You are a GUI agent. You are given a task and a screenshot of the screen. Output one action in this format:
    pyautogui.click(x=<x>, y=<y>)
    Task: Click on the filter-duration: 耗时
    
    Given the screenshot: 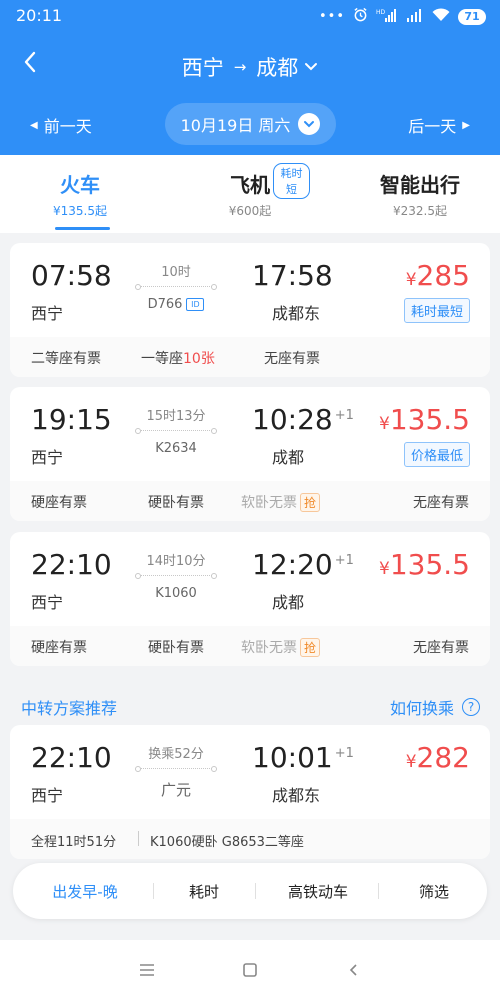 What is the action you would take?
    pyautogui.click(x=204, y=891)
    